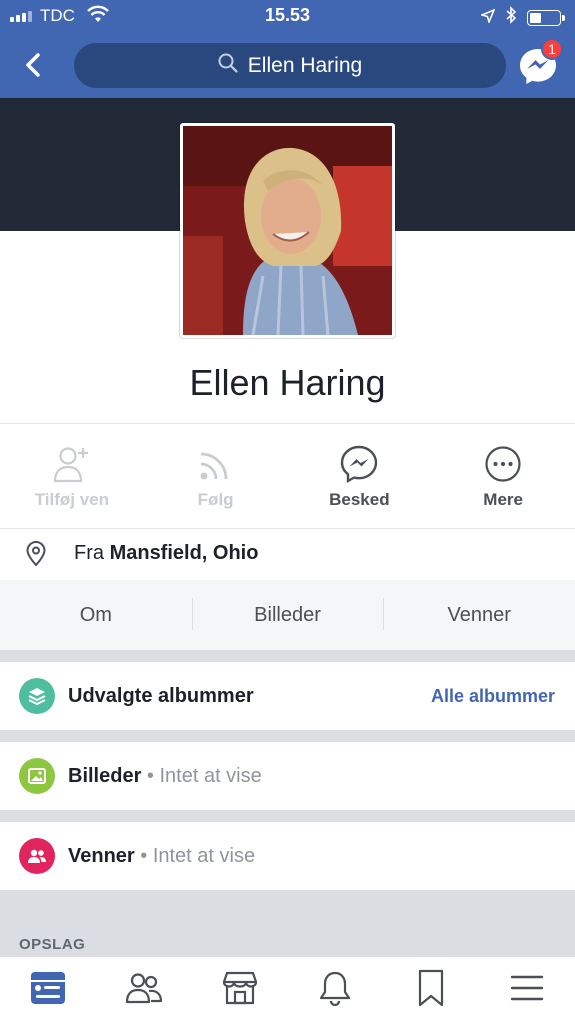 The width and height of the screenshot is (575, 1024). What do you see at coordinates (287, 856) in the screenshot?
I see `friends-row: Venner • Intet at vise` at bounding box center [287, 856].